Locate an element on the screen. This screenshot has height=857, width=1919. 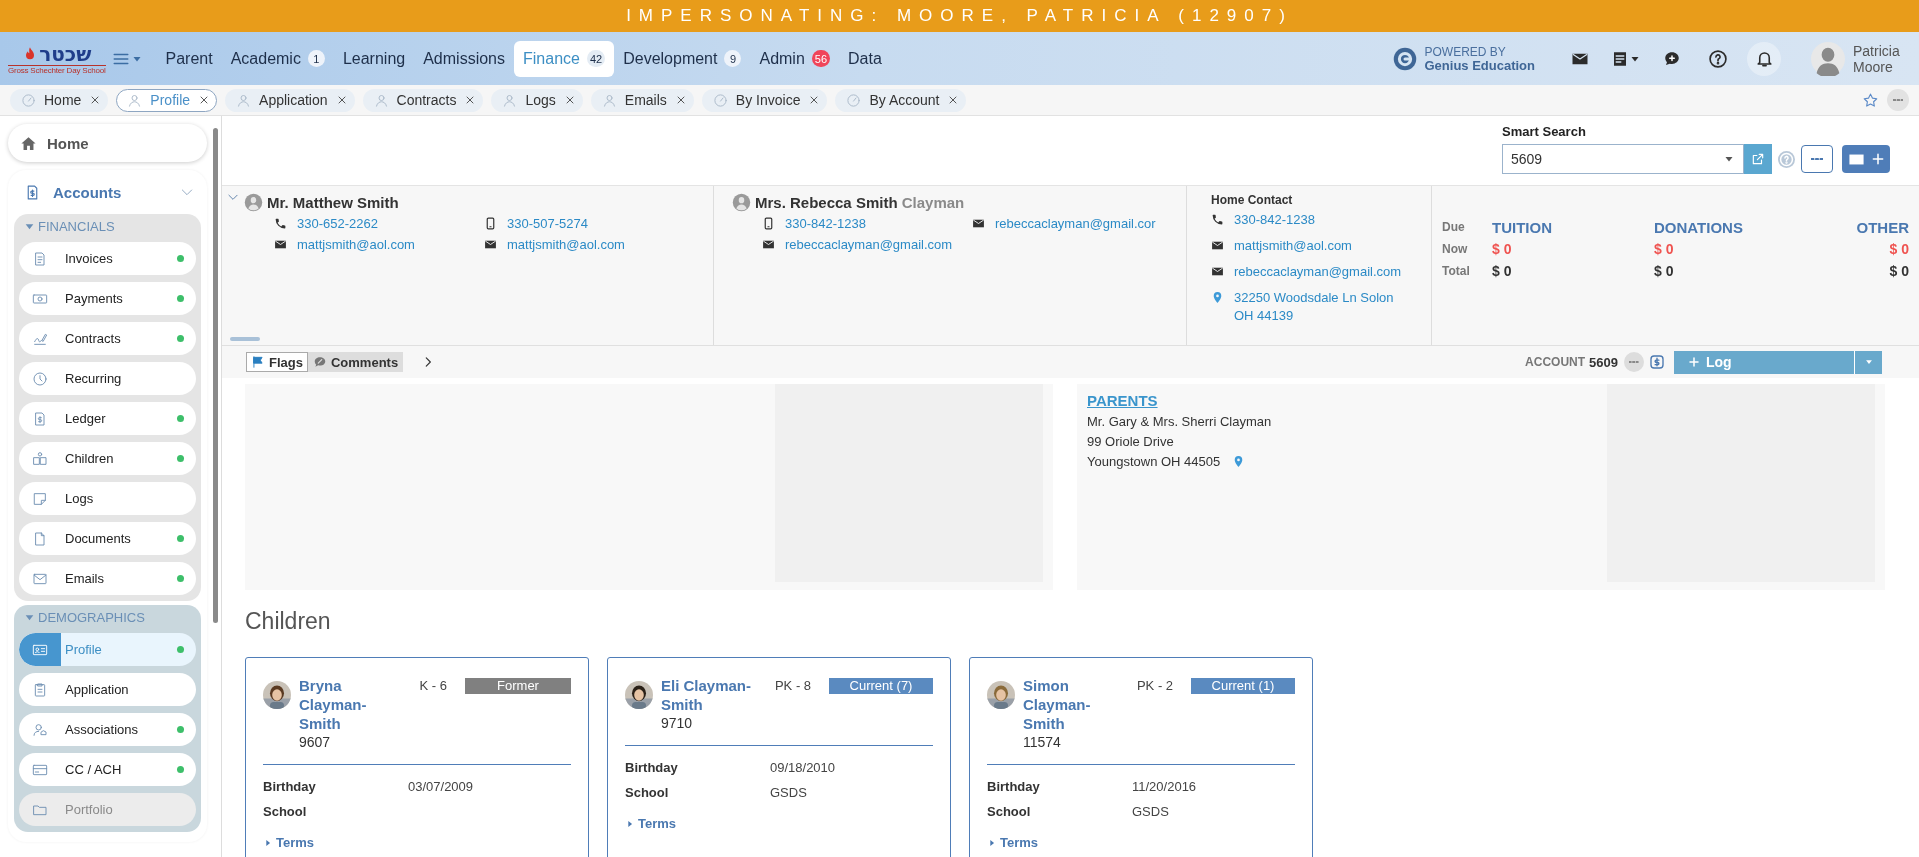
child-name-link: Simon Clayman-Smith is located at coordinates (1076, 704).